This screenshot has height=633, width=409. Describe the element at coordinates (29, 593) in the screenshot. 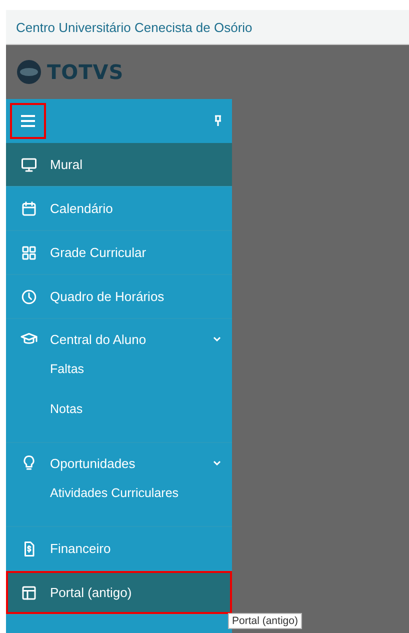

I see `layout-icon` at that location.